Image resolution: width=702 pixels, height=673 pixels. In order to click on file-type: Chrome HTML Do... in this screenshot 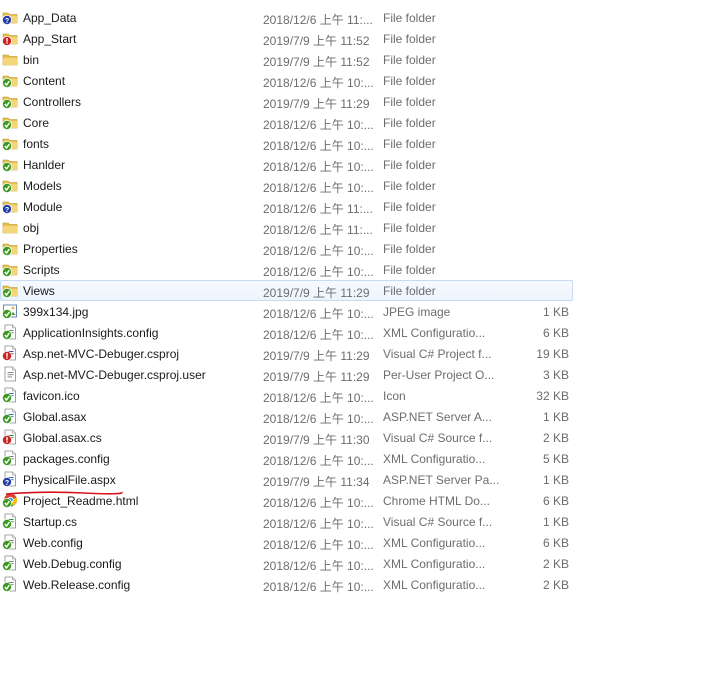, I will do `click(436, 501)`.